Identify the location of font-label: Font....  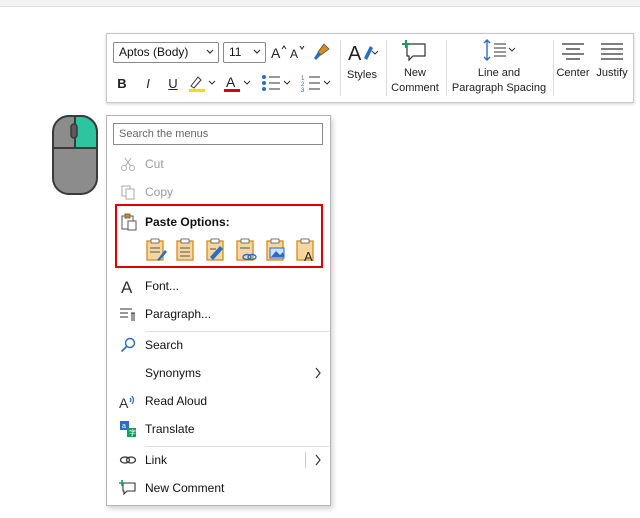
(162, 286).